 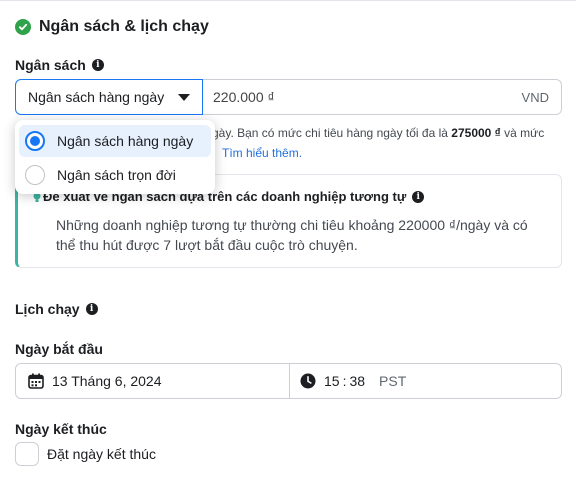 I want to click on budget-row: Ngân sách hàng ngày 220.000 ₫ VND, so click(x=288, y=97).